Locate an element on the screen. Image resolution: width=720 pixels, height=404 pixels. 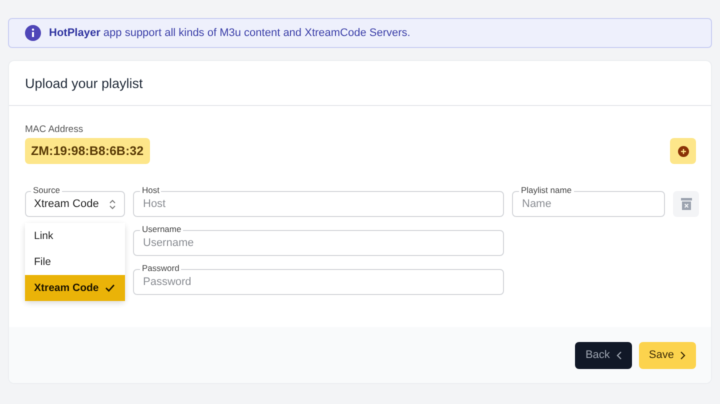
chevron-up-down-icon is located at coordinates (112, 204).